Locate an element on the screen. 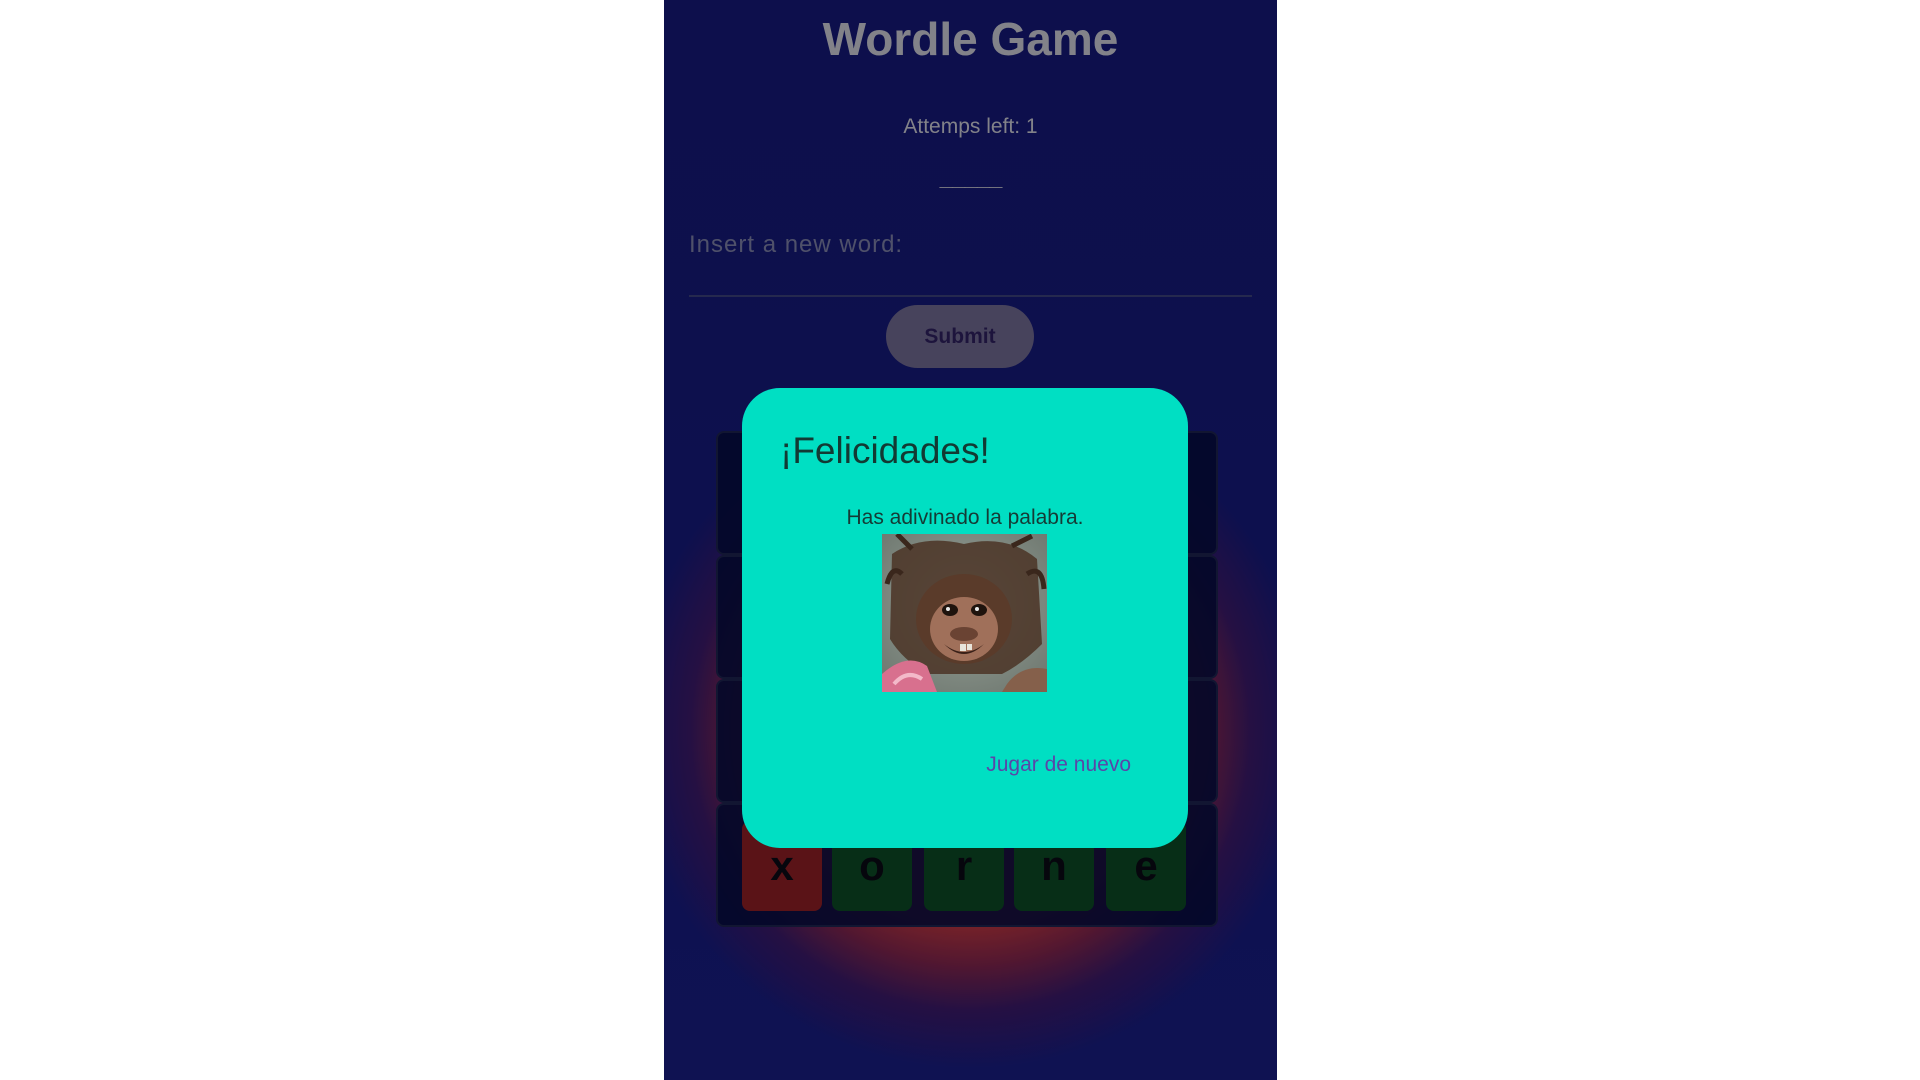  dialog-title: ¡Felicidades! is located at coordinates (885, 450).